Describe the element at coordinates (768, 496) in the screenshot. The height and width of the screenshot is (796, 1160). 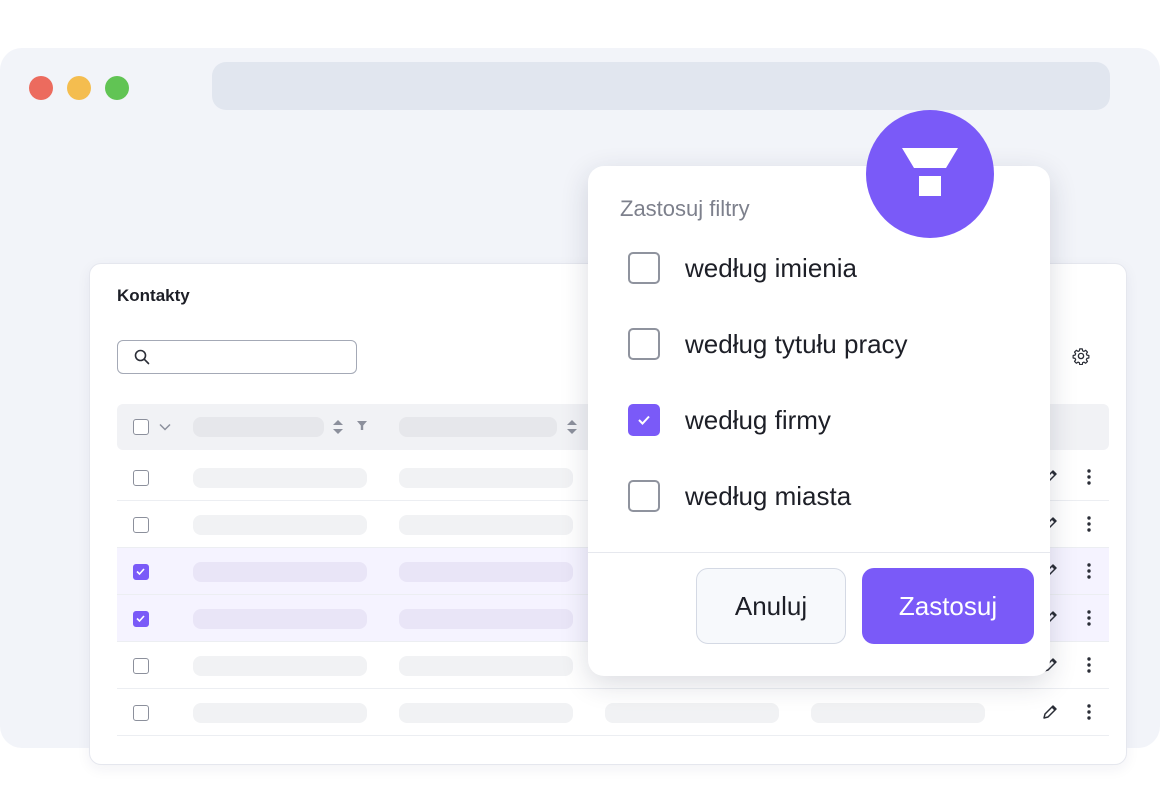
I see `filter-option-label: według miasta` at that location.